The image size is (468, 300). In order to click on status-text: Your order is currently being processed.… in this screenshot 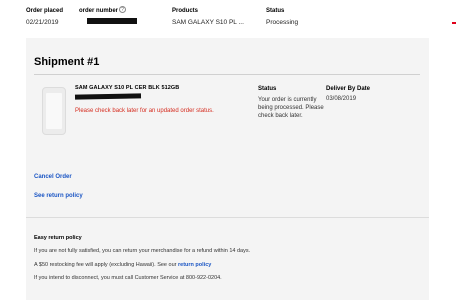, I will do `click(291, 108)`.